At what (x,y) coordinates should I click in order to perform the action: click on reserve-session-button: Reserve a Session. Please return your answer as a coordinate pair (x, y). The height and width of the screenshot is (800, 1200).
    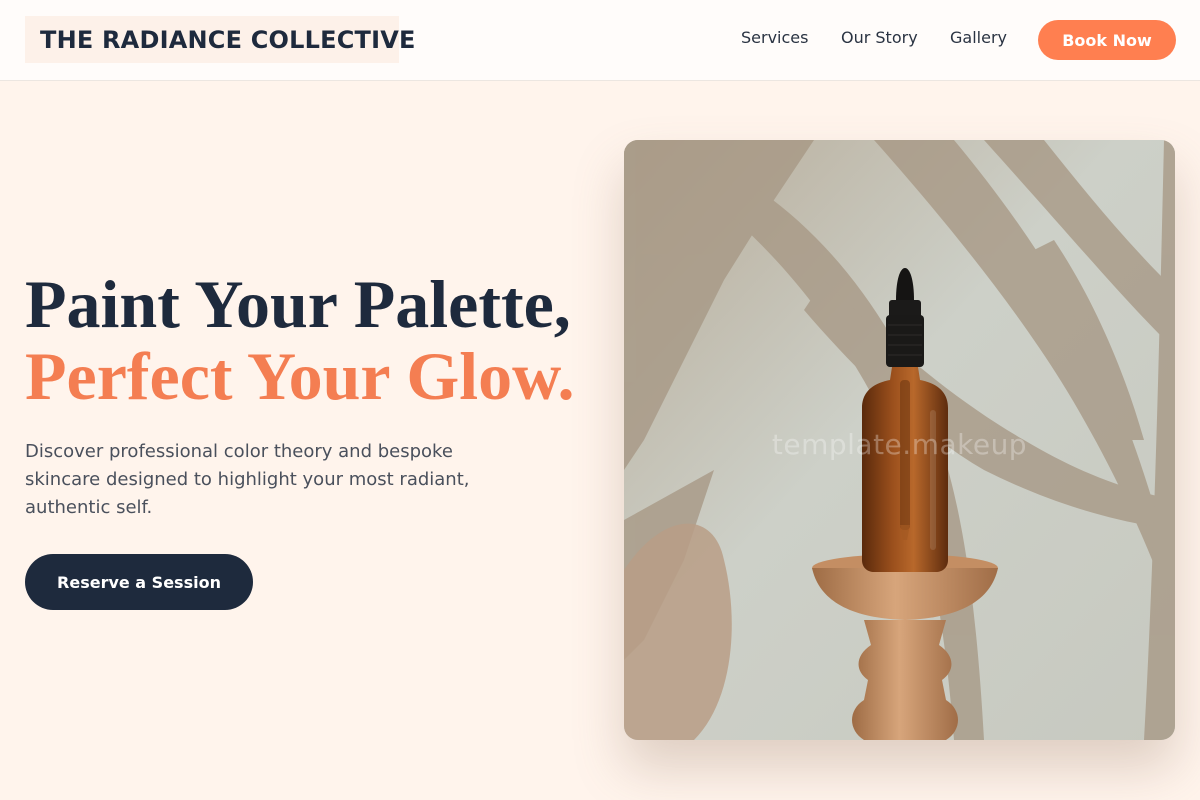
    Looking at the image, I should click on (139, 582).